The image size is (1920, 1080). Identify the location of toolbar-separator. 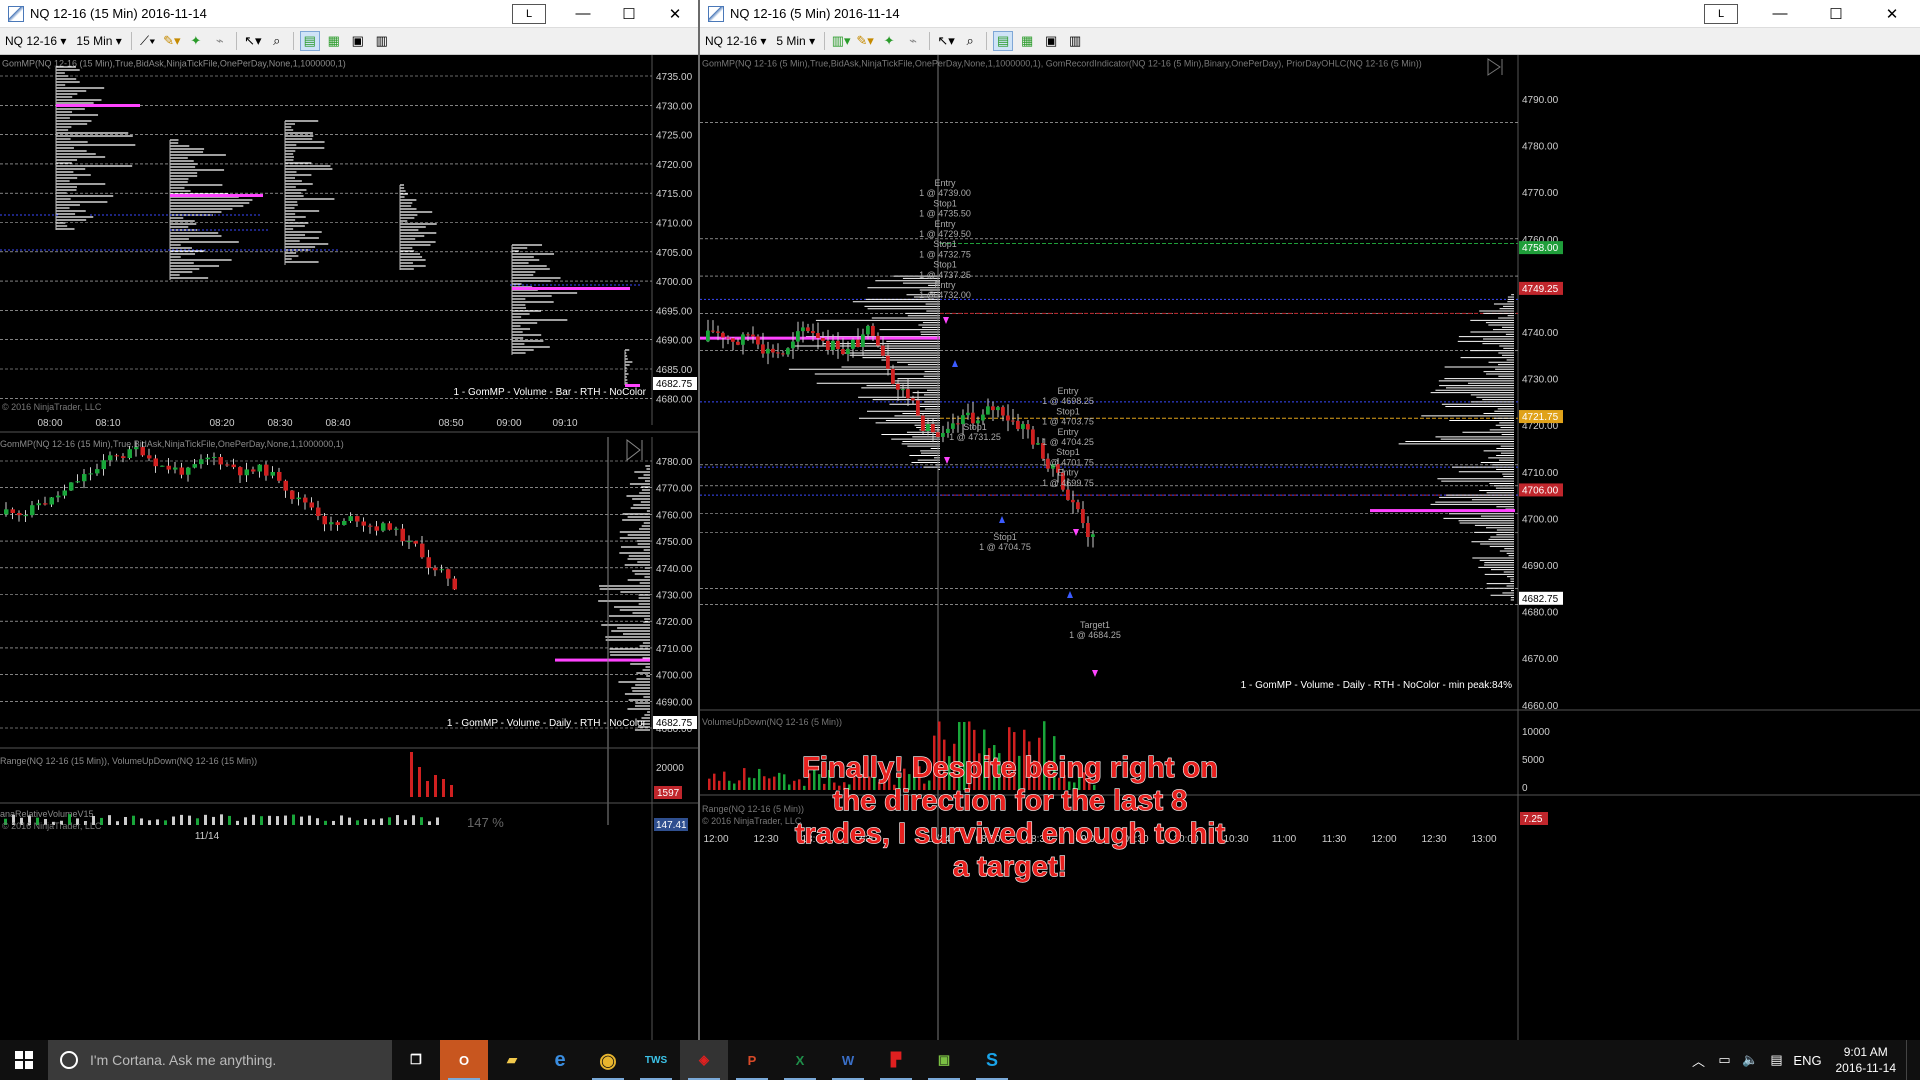
(987, 41).